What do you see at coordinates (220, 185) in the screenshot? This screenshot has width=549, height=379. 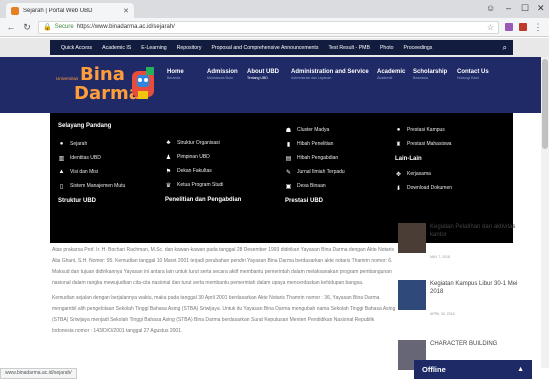 I see `mega-item-kaprodi: ♛ Ketua Program Studi` at bounding box center [220, 185].